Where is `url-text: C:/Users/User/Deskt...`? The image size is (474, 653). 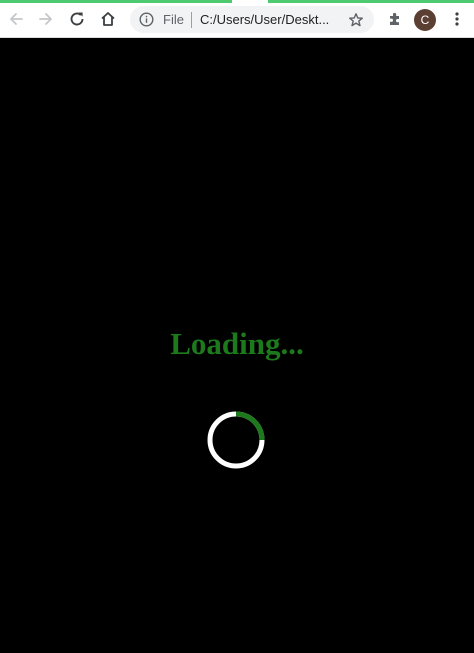 url-text: C:/Users/User/Deskt... is located at coordinates (270, 19).